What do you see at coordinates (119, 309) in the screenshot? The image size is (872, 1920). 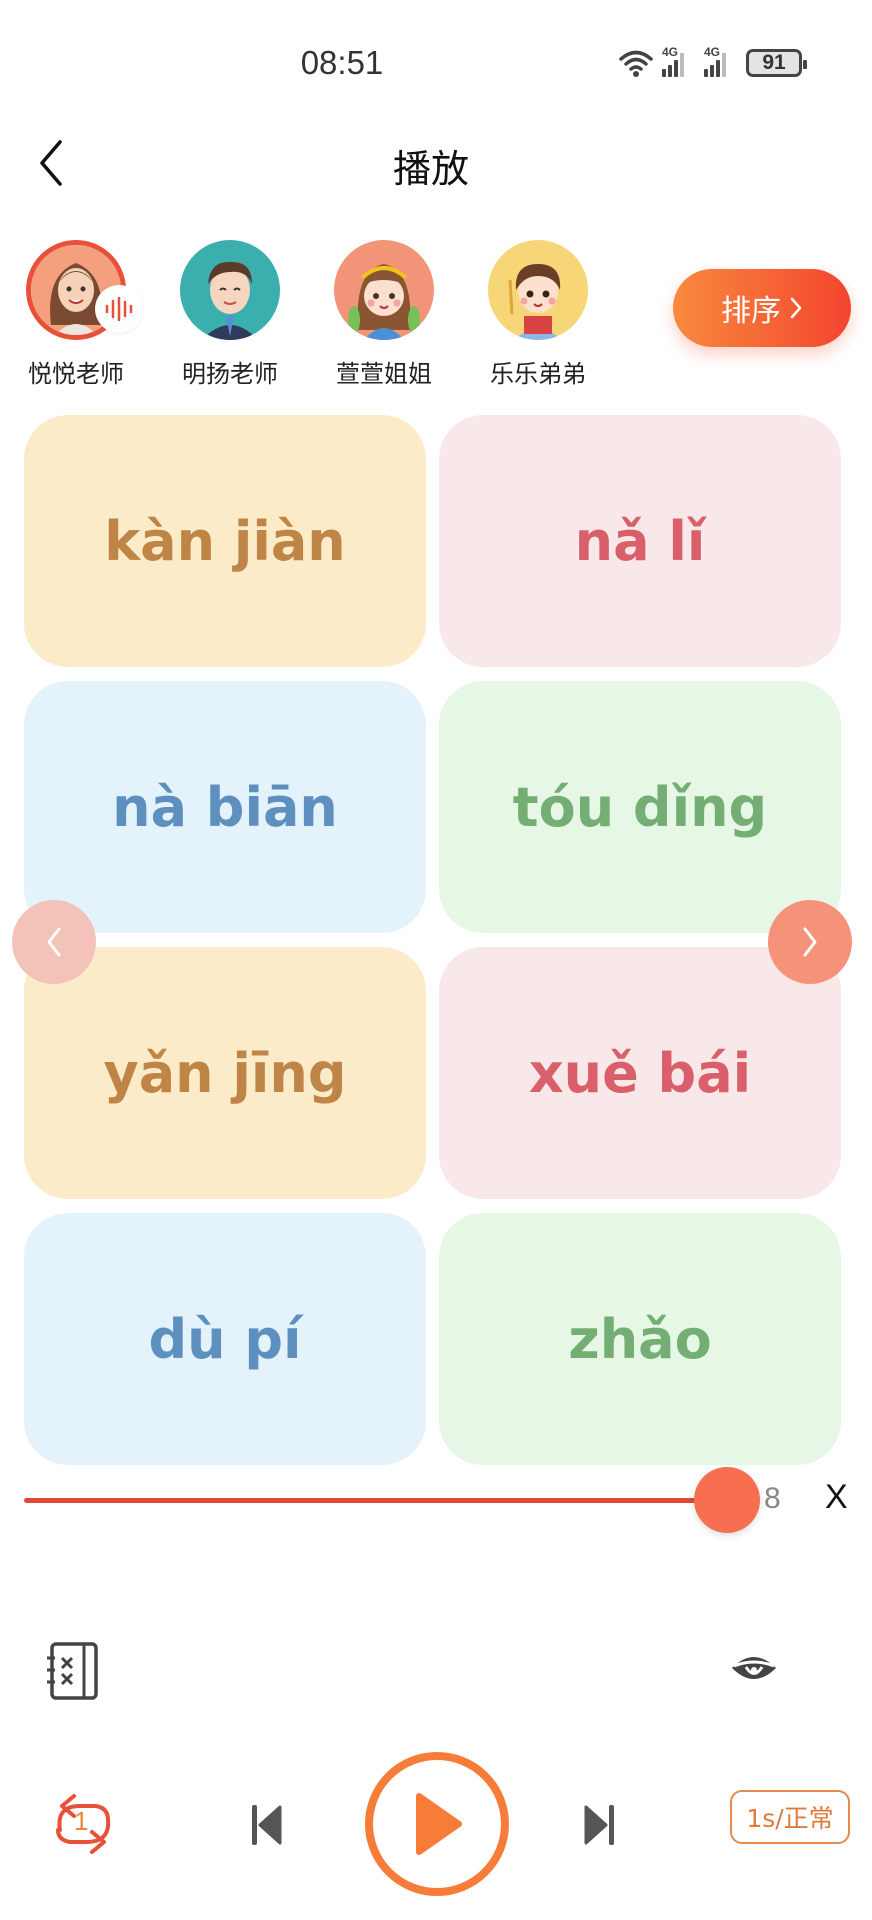 I see `voice-wave-icon` at bounding box center [119, 309].